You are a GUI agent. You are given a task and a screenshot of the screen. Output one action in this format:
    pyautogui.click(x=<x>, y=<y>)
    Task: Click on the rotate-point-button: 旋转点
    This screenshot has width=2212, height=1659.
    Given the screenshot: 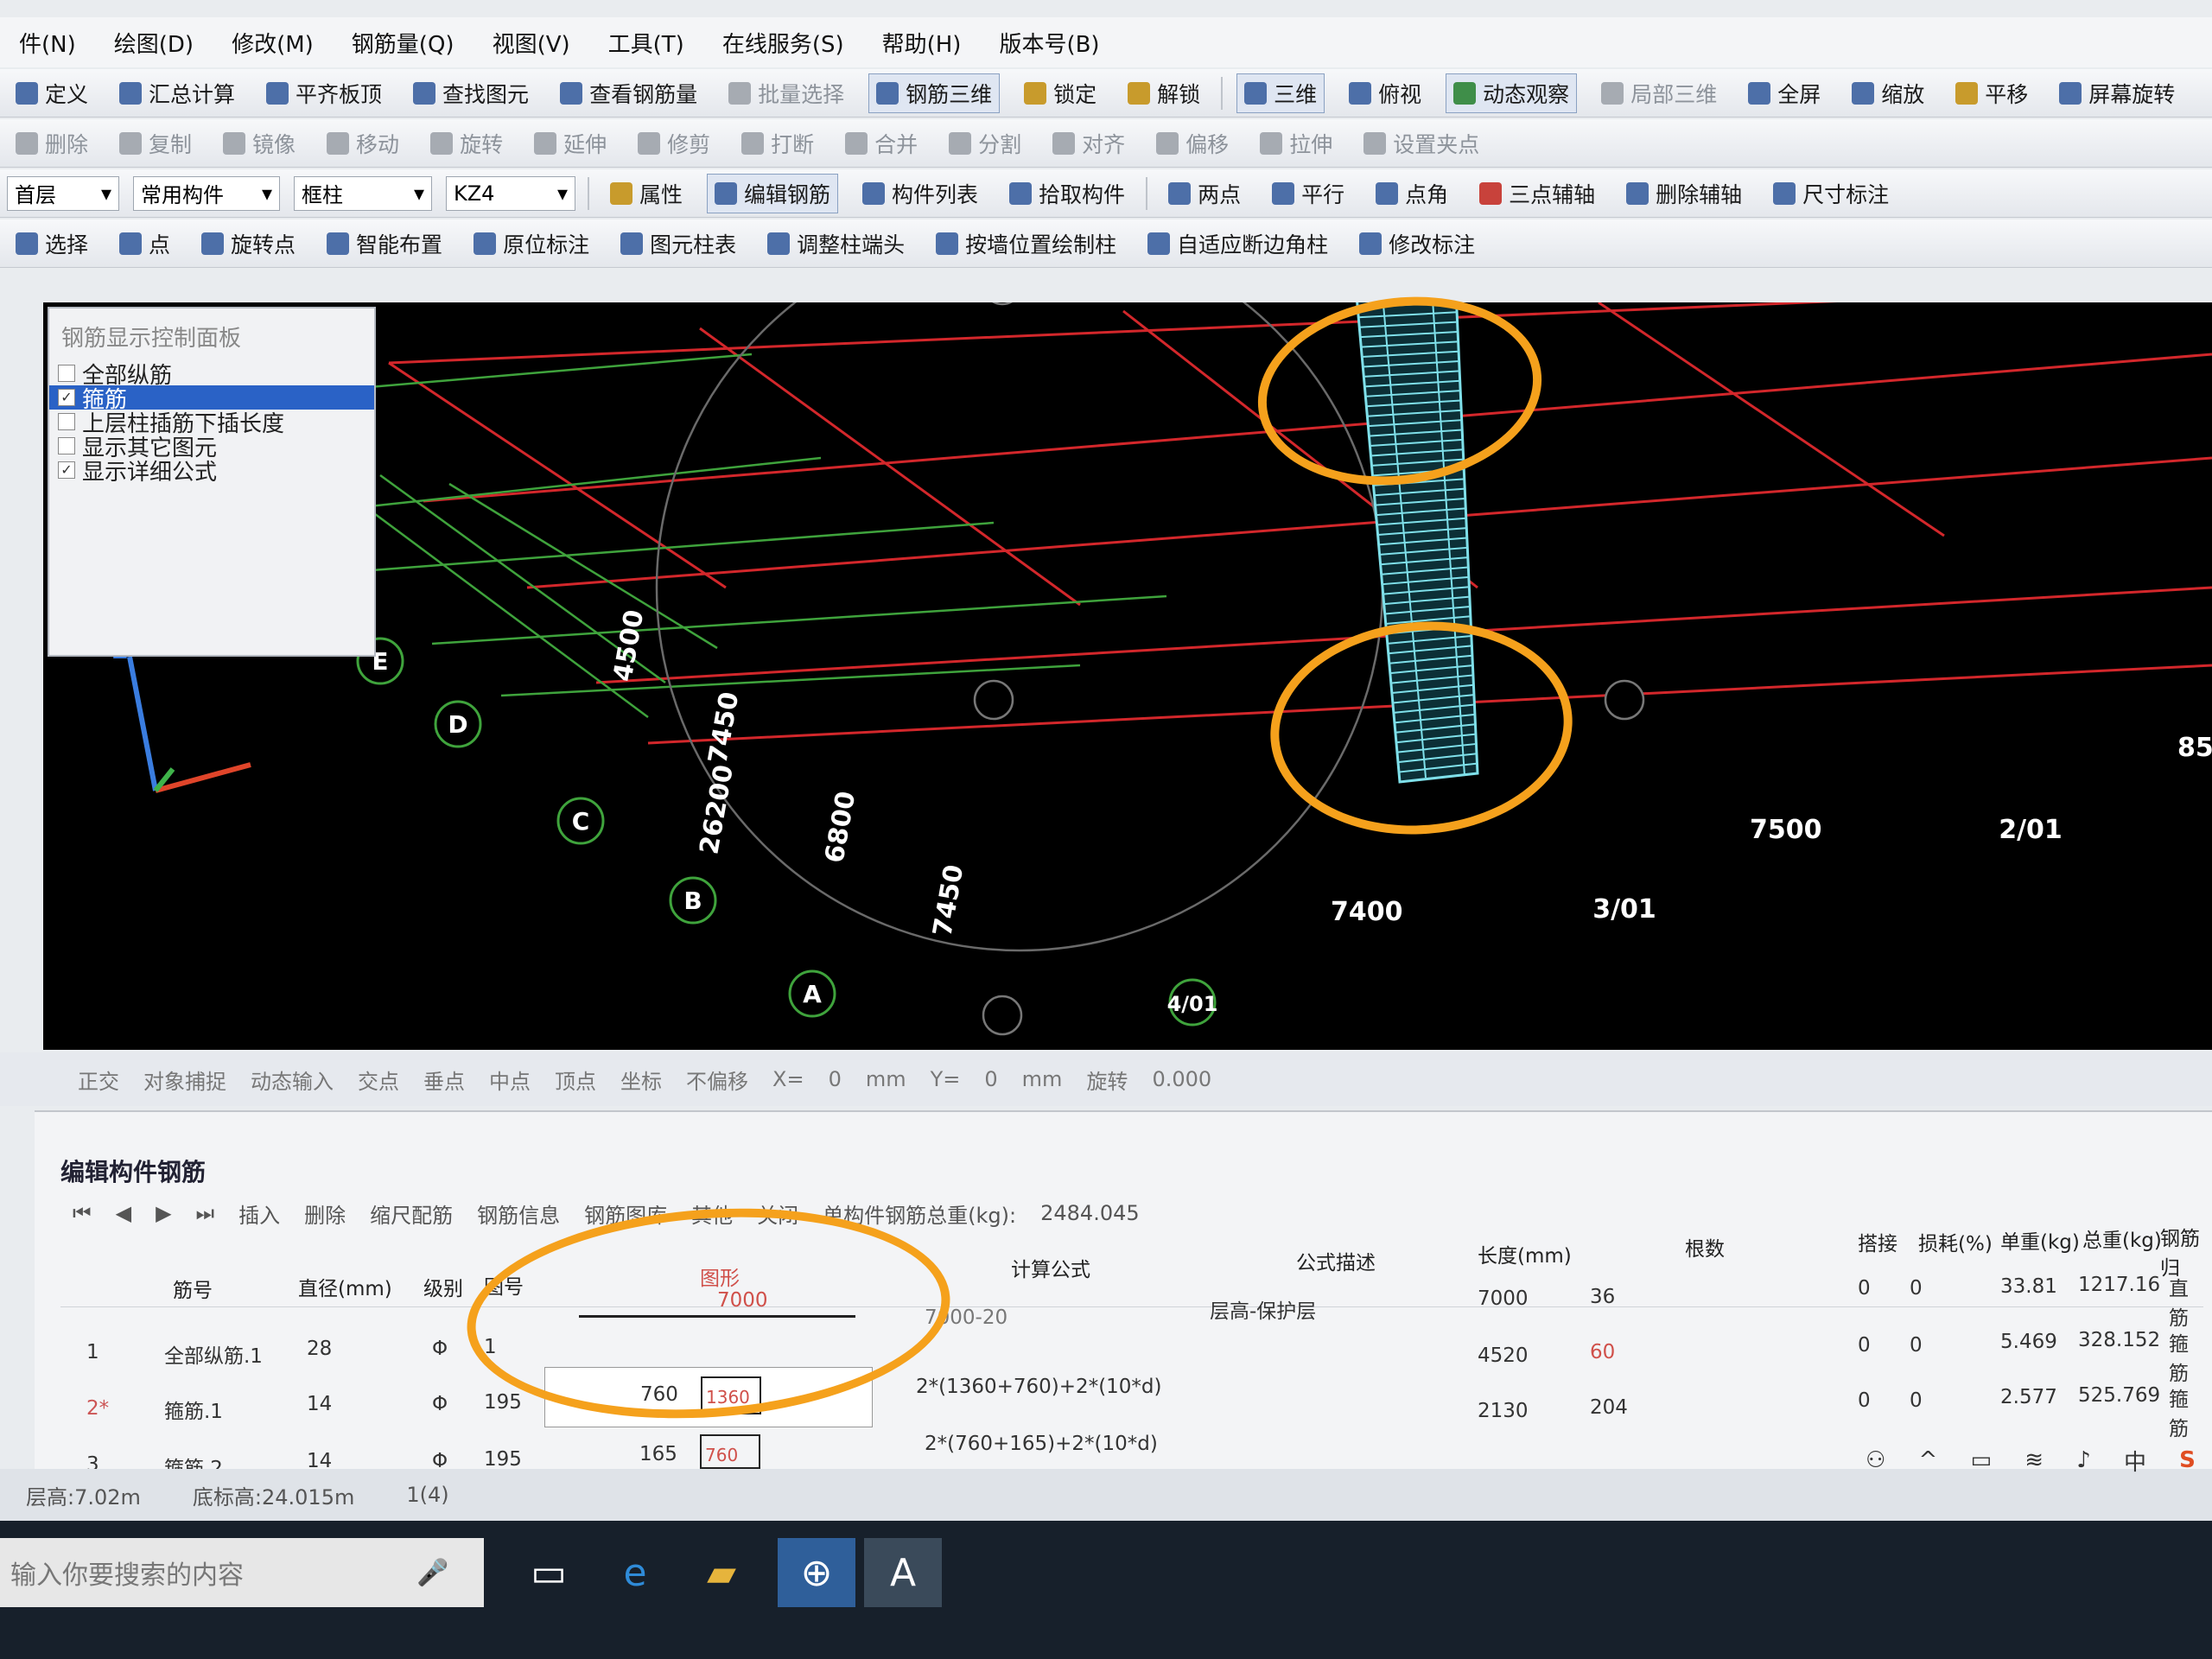 What is the action you would take?
    pyautogui.click(x=248, y=244)
    